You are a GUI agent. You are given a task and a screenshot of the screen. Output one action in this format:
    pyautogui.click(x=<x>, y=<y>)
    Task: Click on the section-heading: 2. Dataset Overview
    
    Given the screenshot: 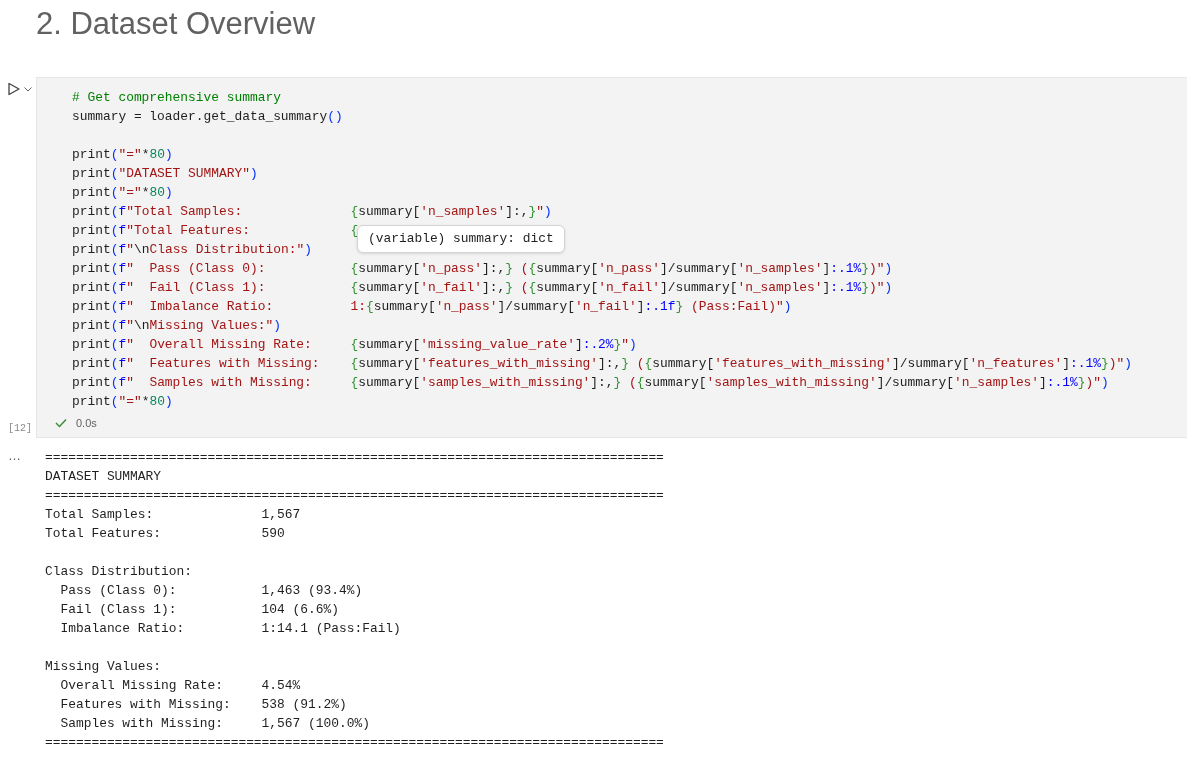 What is the action you would take?
    pyautogui.click(x=176, y=24)
    